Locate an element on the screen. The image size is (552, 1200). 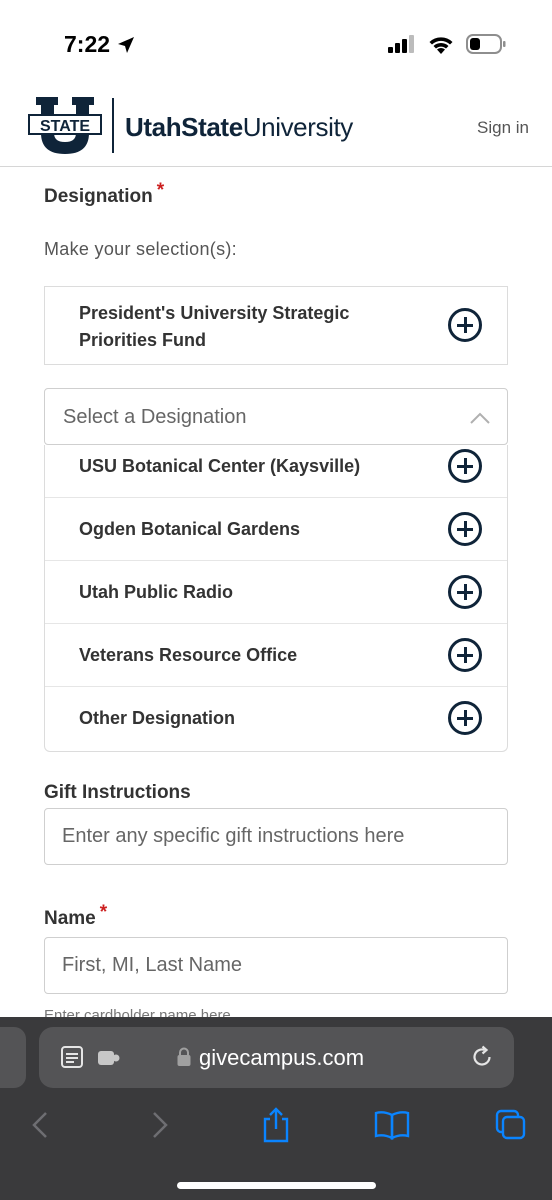
designation-option: Ogden Botanical Gardens is located at coordinates (276, 529).